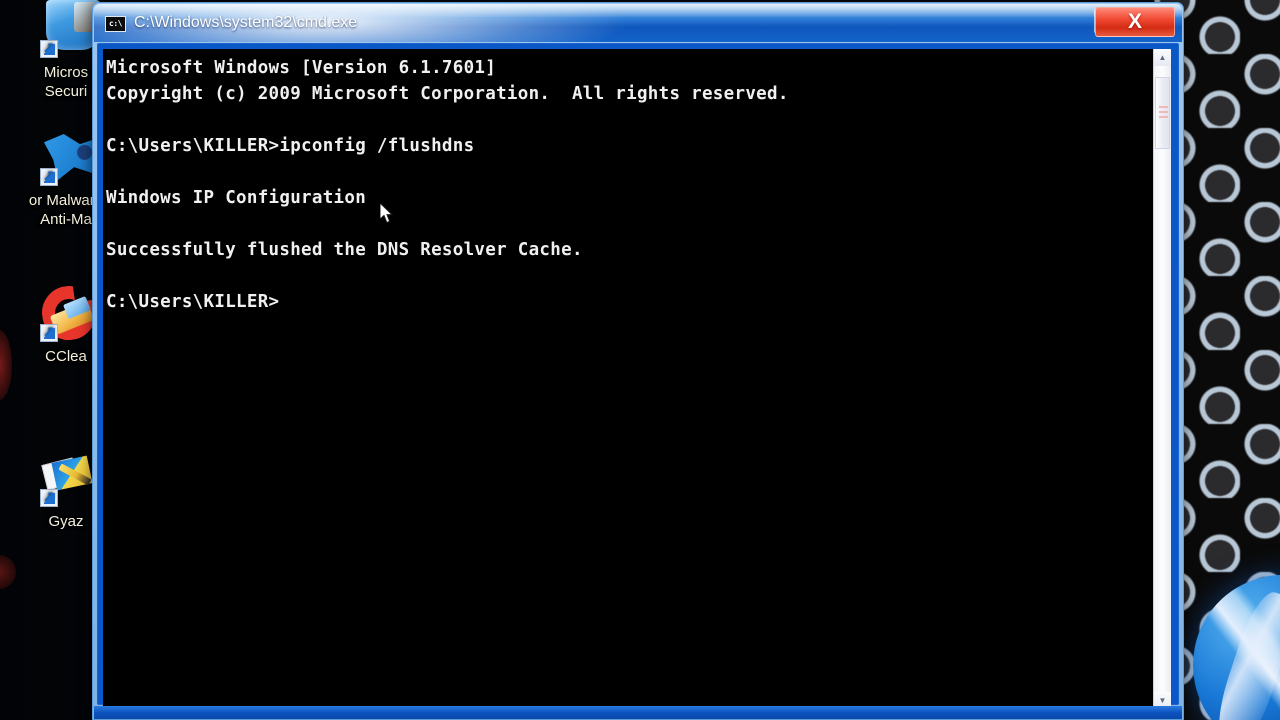  Describe the element at coordinates (71, 160) in the screenshot. I see `malwarebytes-icon` at that location.